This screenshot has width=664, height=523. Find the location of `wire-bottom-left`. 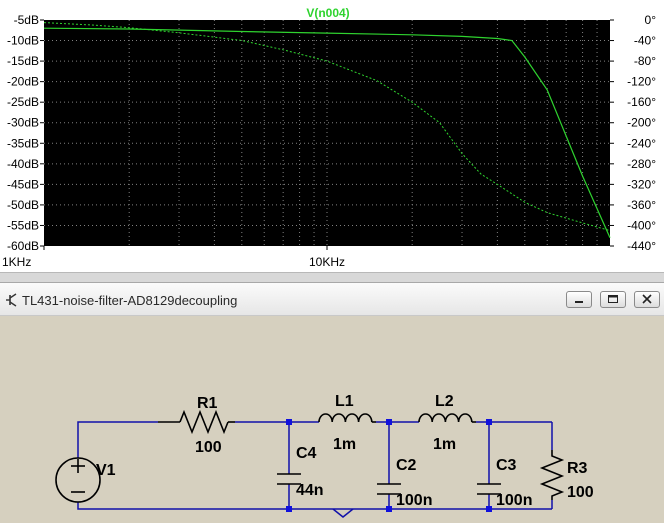

wire-bottom-left is located at coordinates (183, 506).